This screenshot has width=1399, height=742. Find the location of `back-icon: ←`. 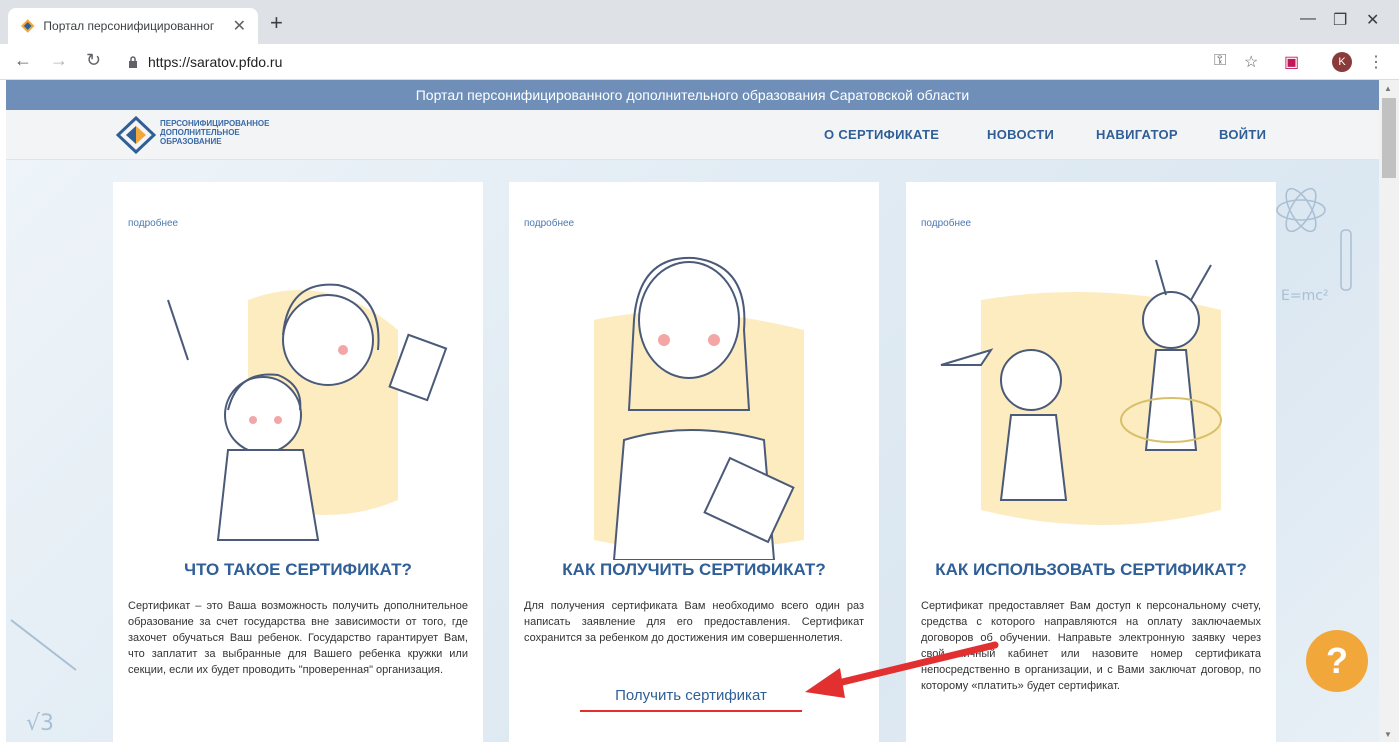

back-icon: ← is located at coordinates (23, 60).